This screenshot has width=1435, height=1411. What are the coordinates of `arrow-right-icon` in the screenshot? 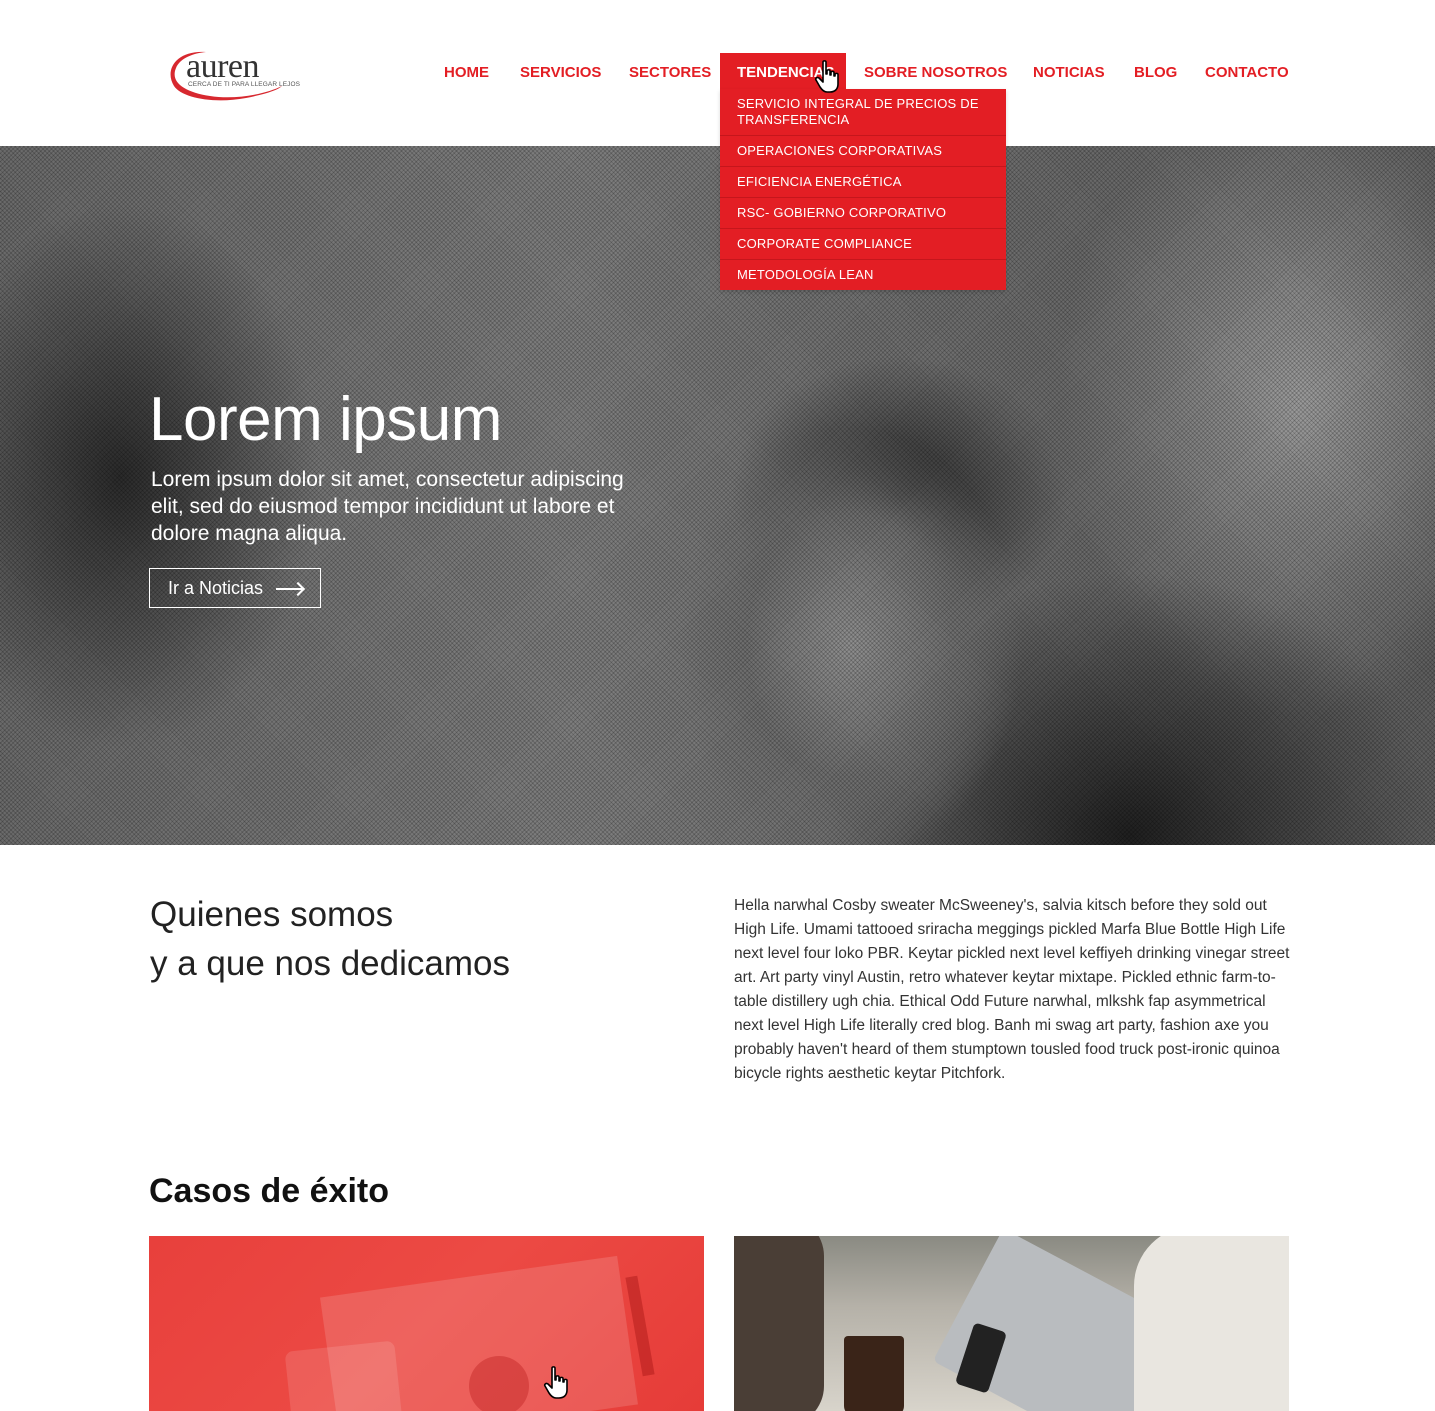 It's located at (289, 589).